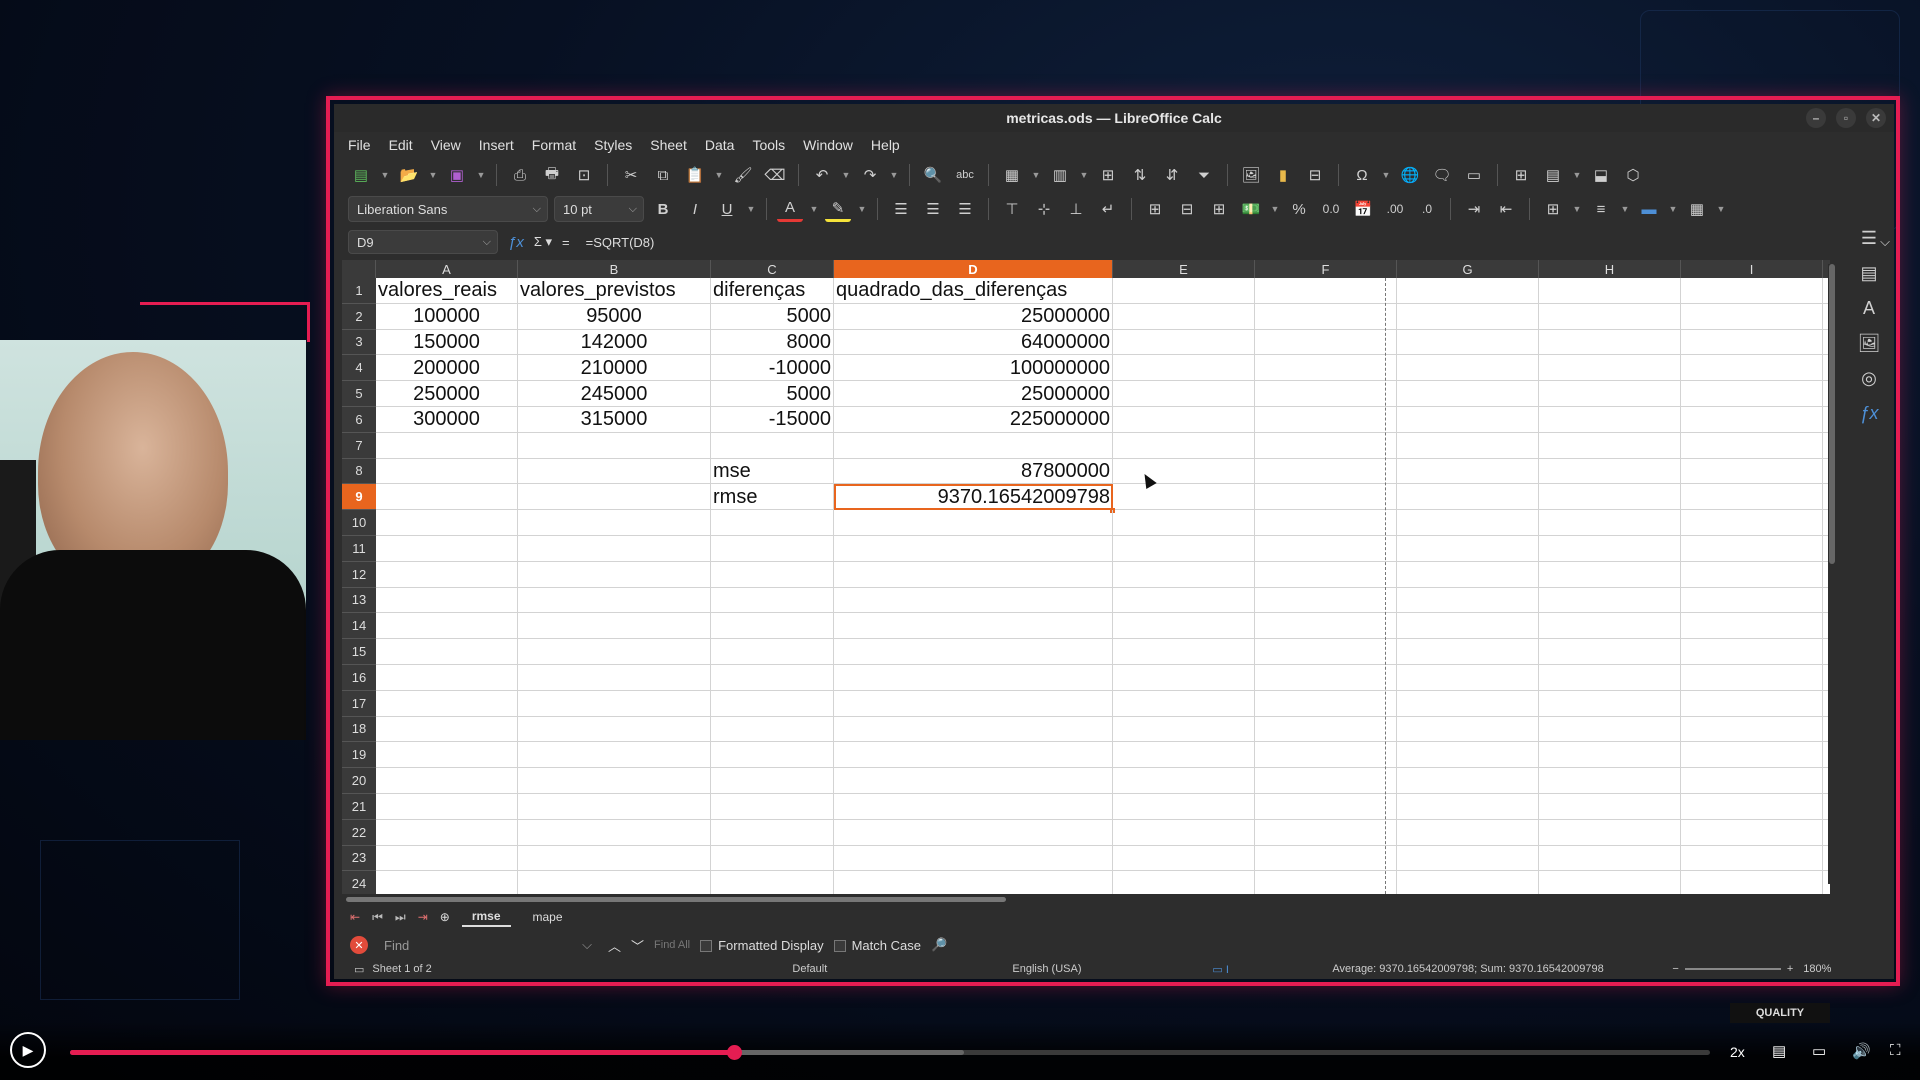 Image resolution: width=1920 pixels, height=1080 pixels. I want to click on cell-e16, so click(1184, 677).